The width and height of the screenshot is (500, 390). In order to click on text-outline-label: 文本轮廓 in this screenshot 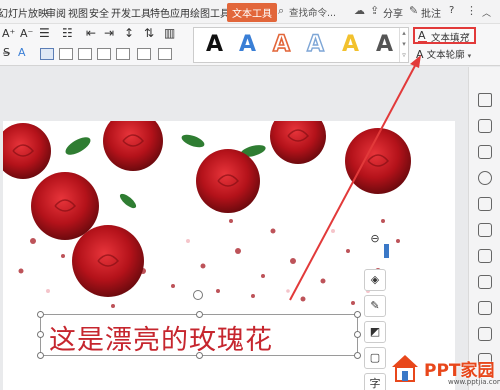, I will do `click(445, 55)`.